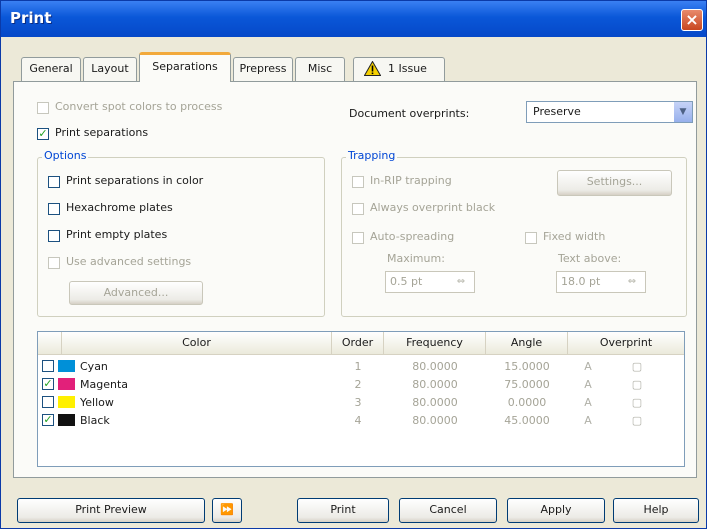 This screenshot has height=529, width=707. I want to click on options-legend: Options, so click(65, 155).